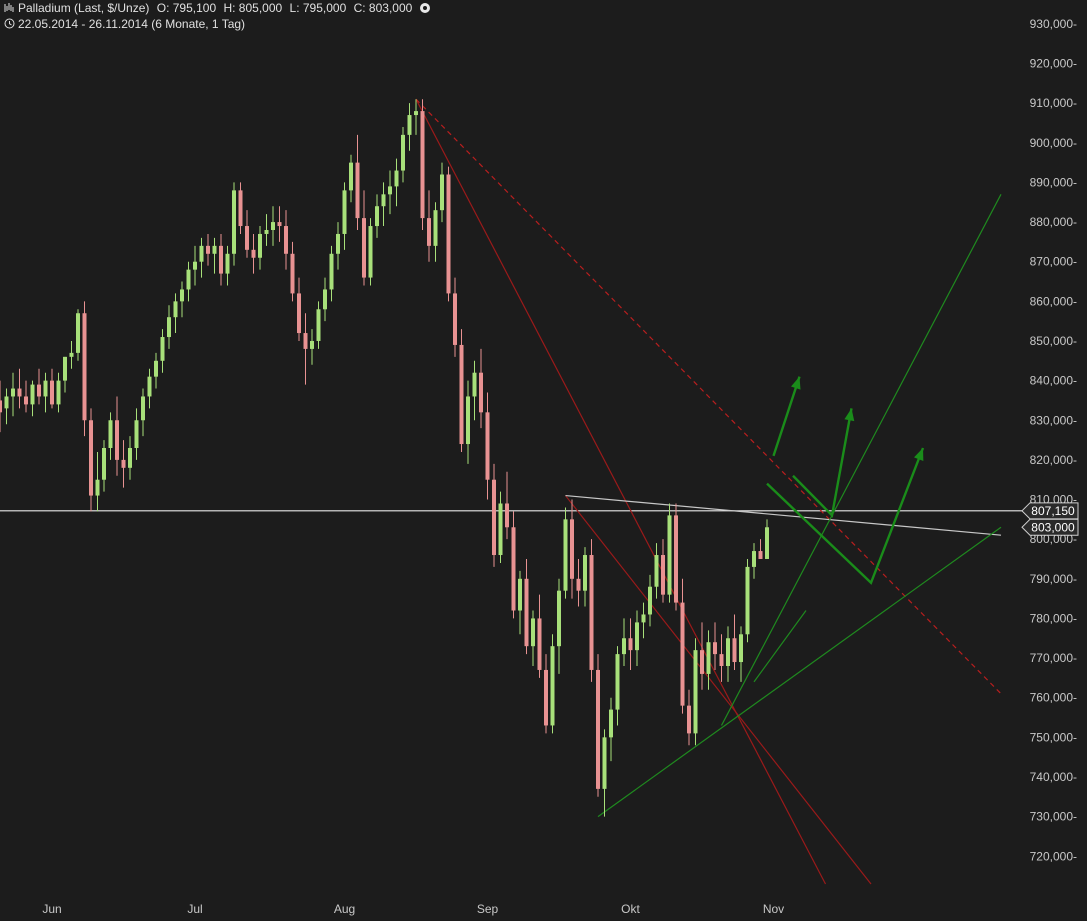 This screenshot has height=921, width=1087. I want to click on y-tick-label: 920,000-, so click(1053, 64).